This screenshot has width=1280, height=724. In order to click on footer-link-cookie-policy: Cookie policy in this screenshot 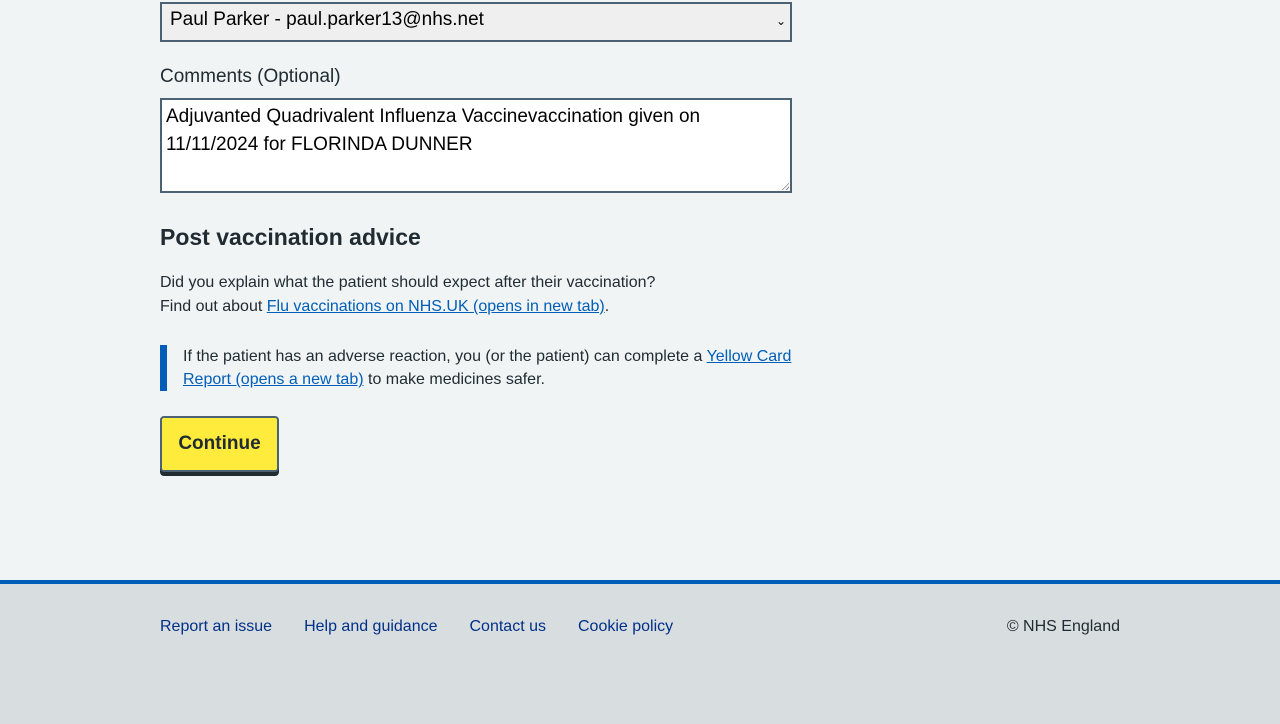, I will do `click(625, 627)`.